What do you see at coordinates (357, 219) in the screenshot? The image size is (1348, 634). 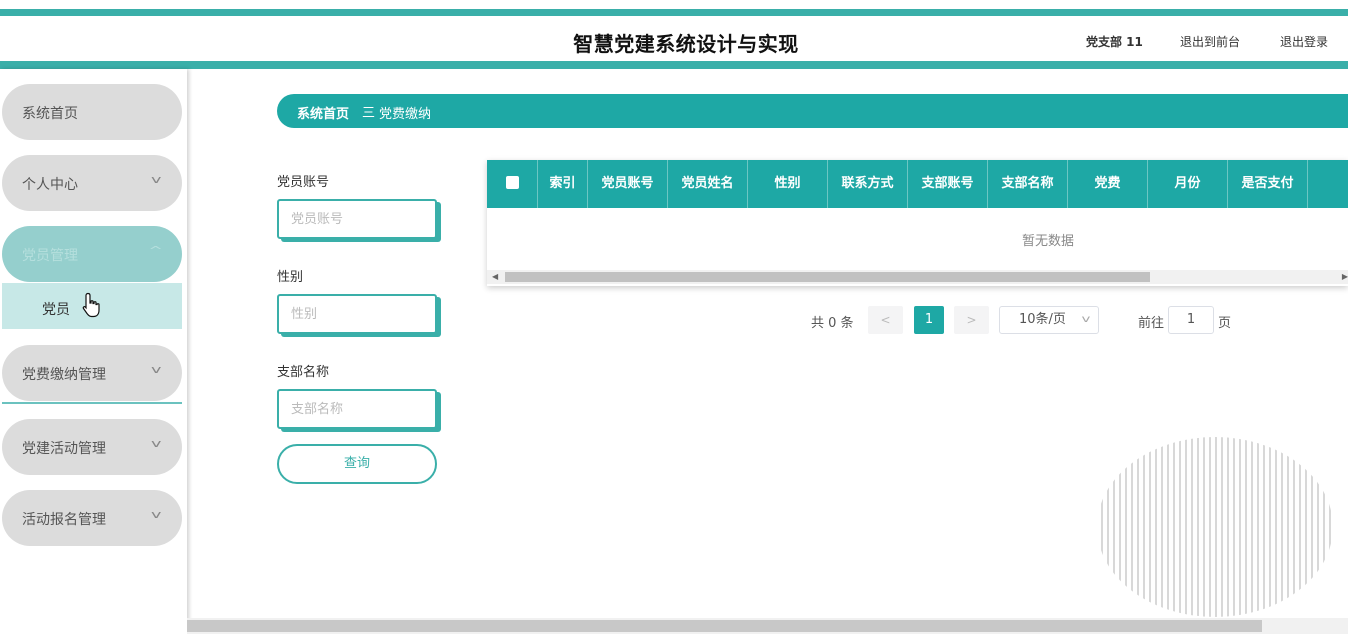 I see `account-filter-input` at bounding box center [357, 219].